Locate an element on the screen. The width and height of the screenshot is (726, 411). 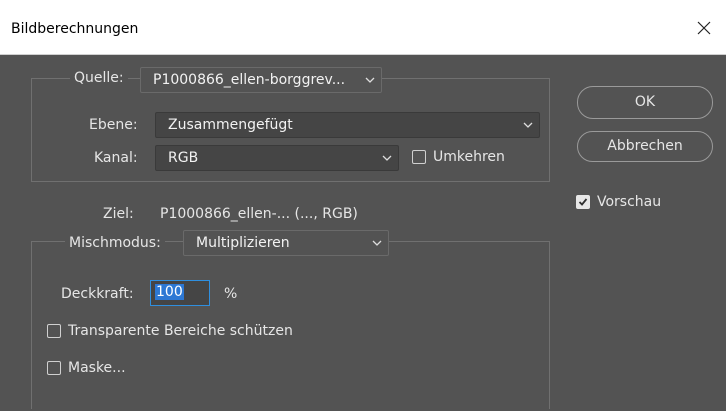
close-icon is located at coordinates (704, 27).